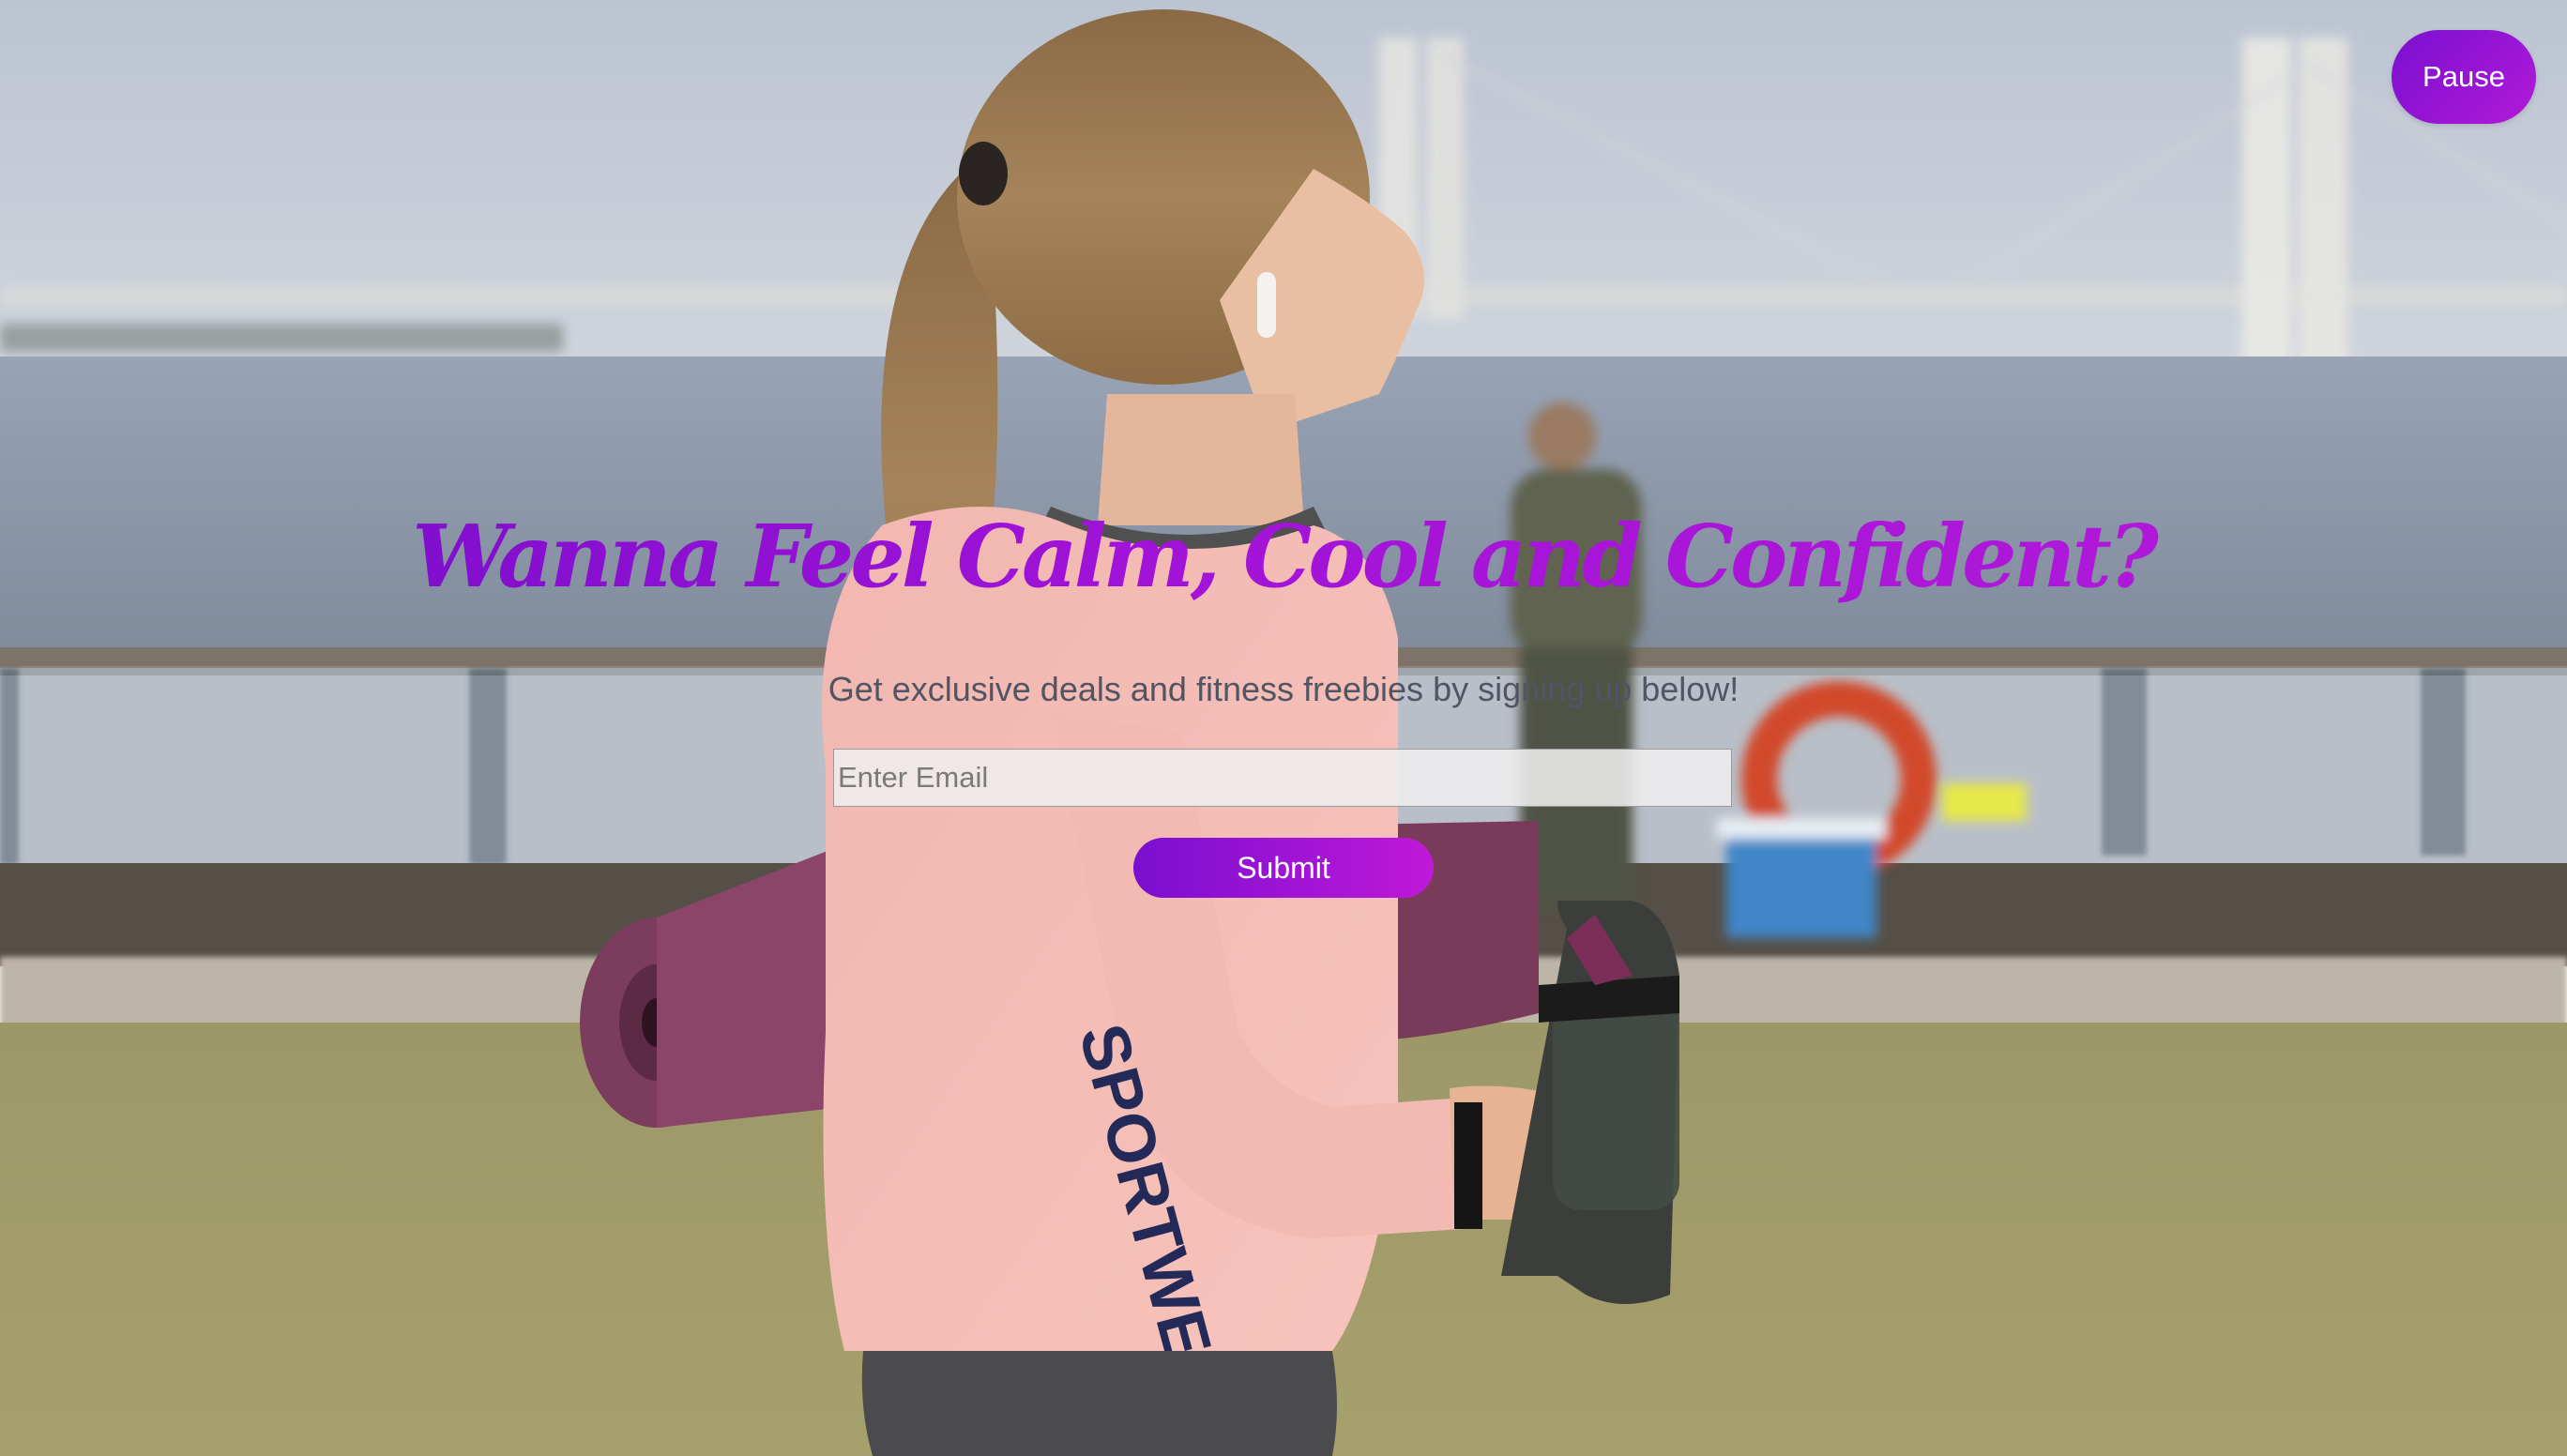 The height and width of the screenshot is (1456, 2567). Describe the element at coordinates (2464, 77) in the screenshot. I see `pause-button: Pause` at that location.